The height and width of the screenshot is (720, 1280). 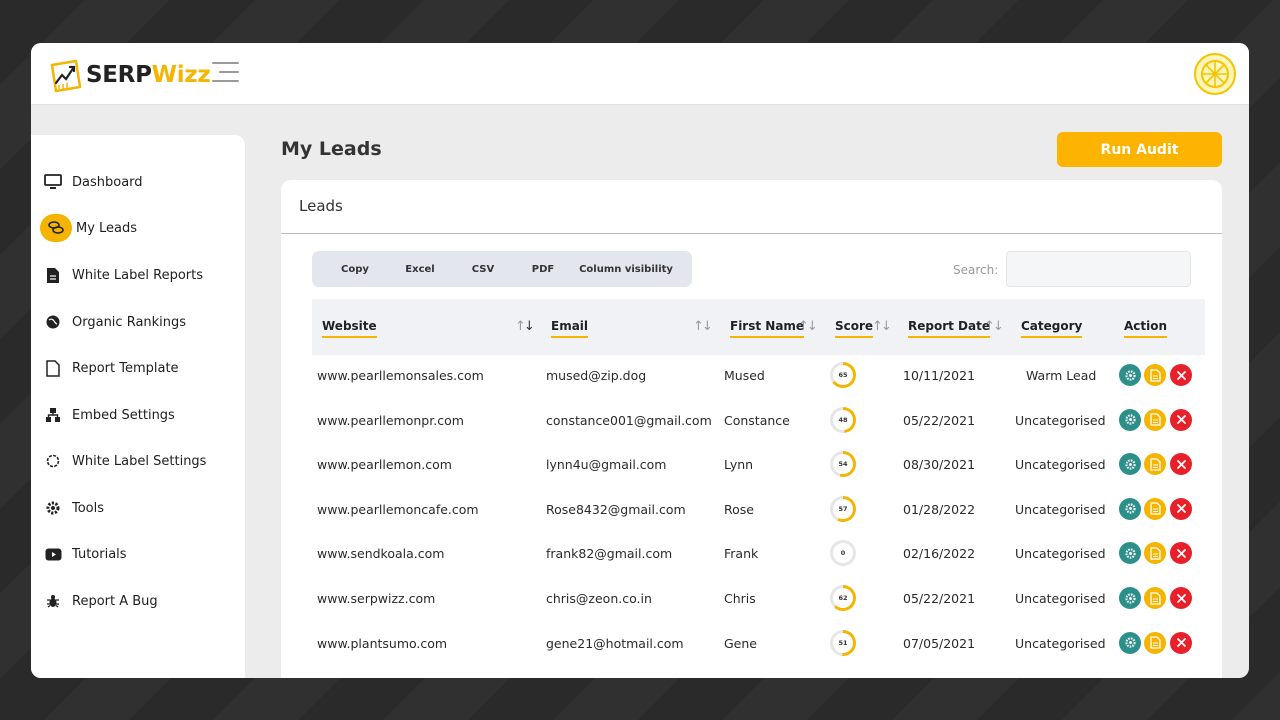 I want to click on sidebar-item-tools: Tools, so click(x=73, y=508).